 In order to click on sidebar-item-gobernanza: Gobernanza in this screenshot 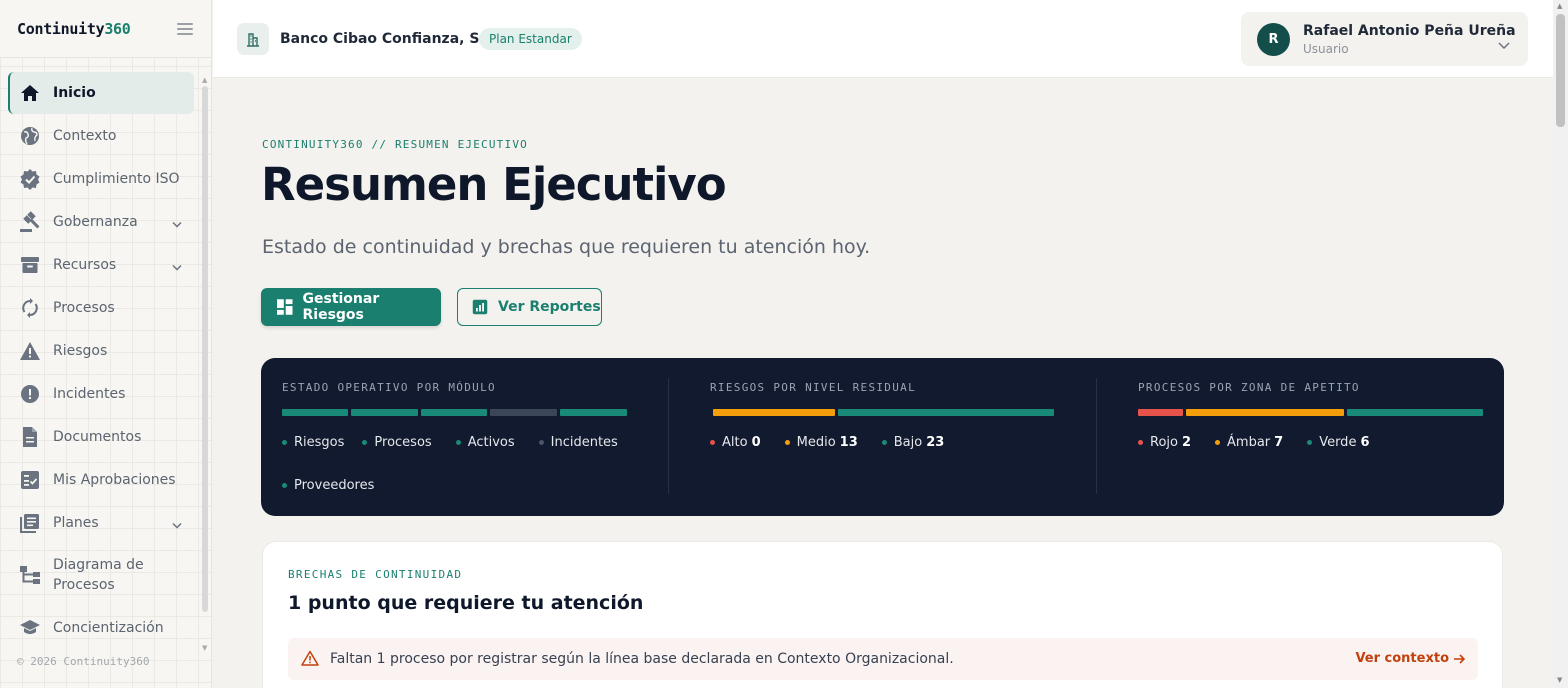, I will do `click(101, 221)`.